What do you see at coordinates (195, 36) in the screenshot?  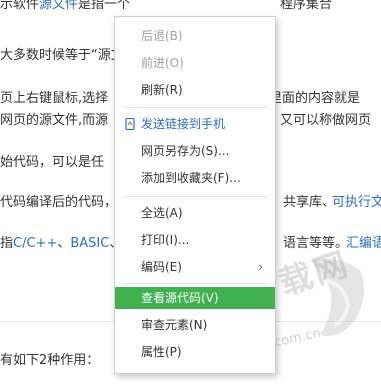 I see `menu-item-back: 后退(B)` at bounding box center [195, 36].